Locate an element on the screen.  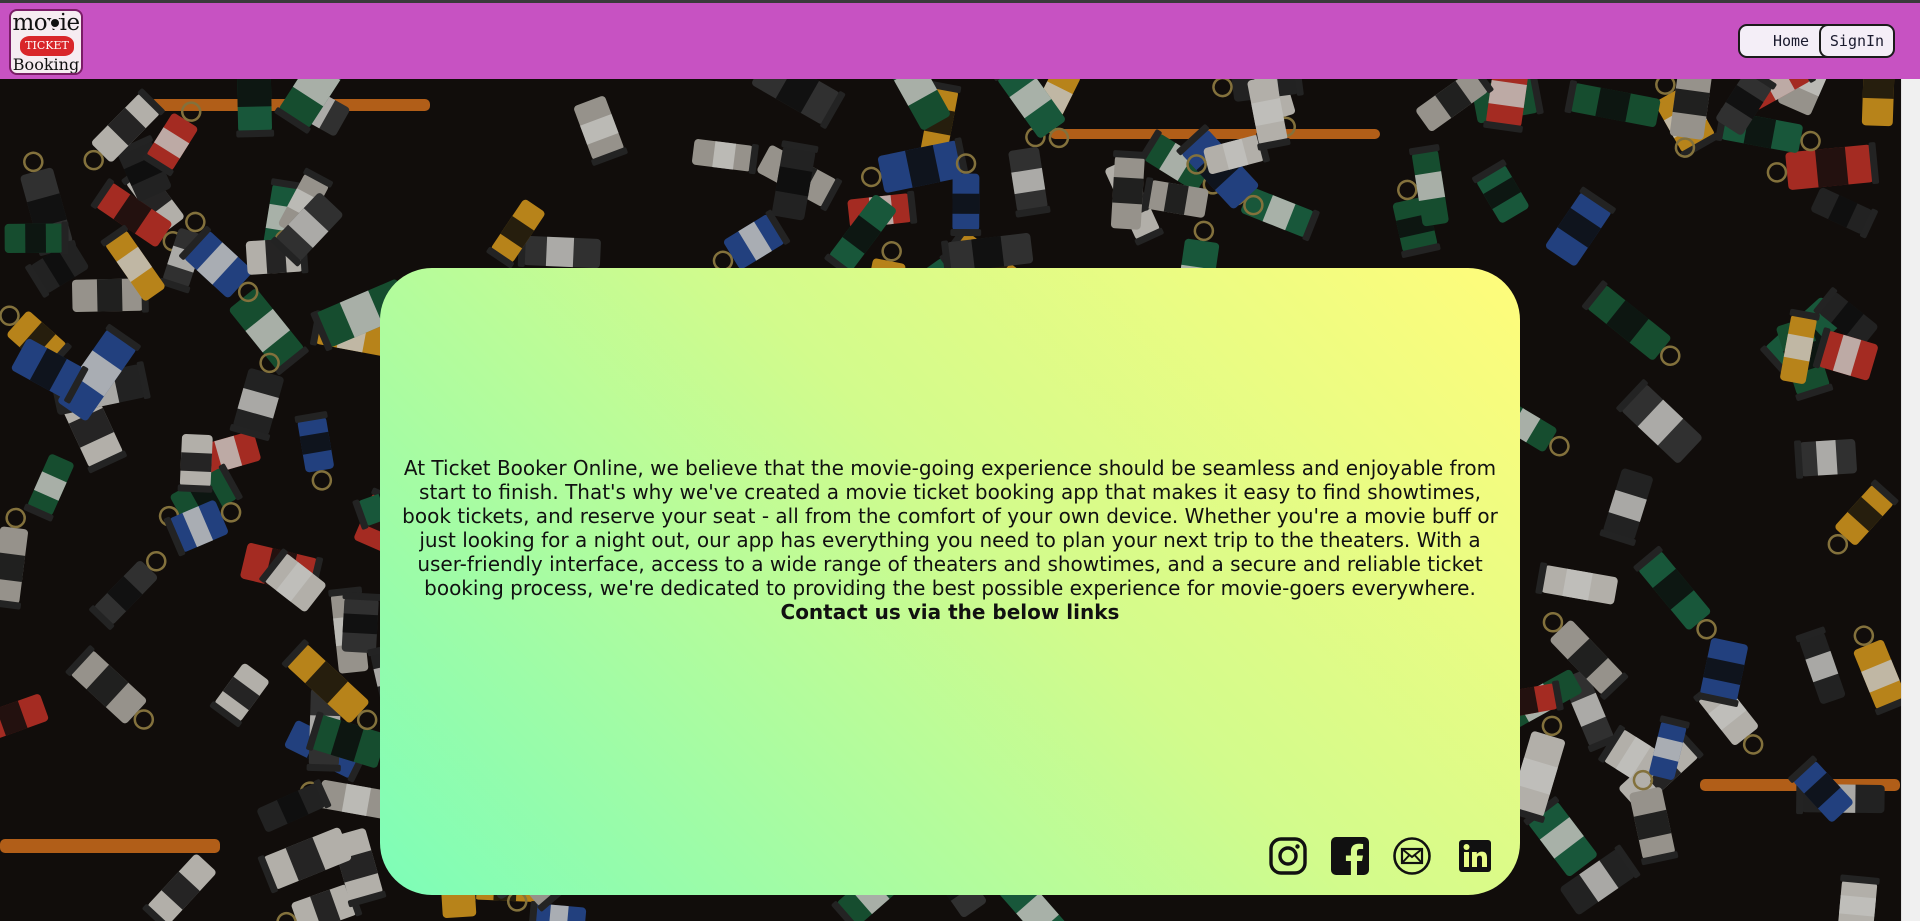
film-reel-icon is located at coordinates (55, 23).